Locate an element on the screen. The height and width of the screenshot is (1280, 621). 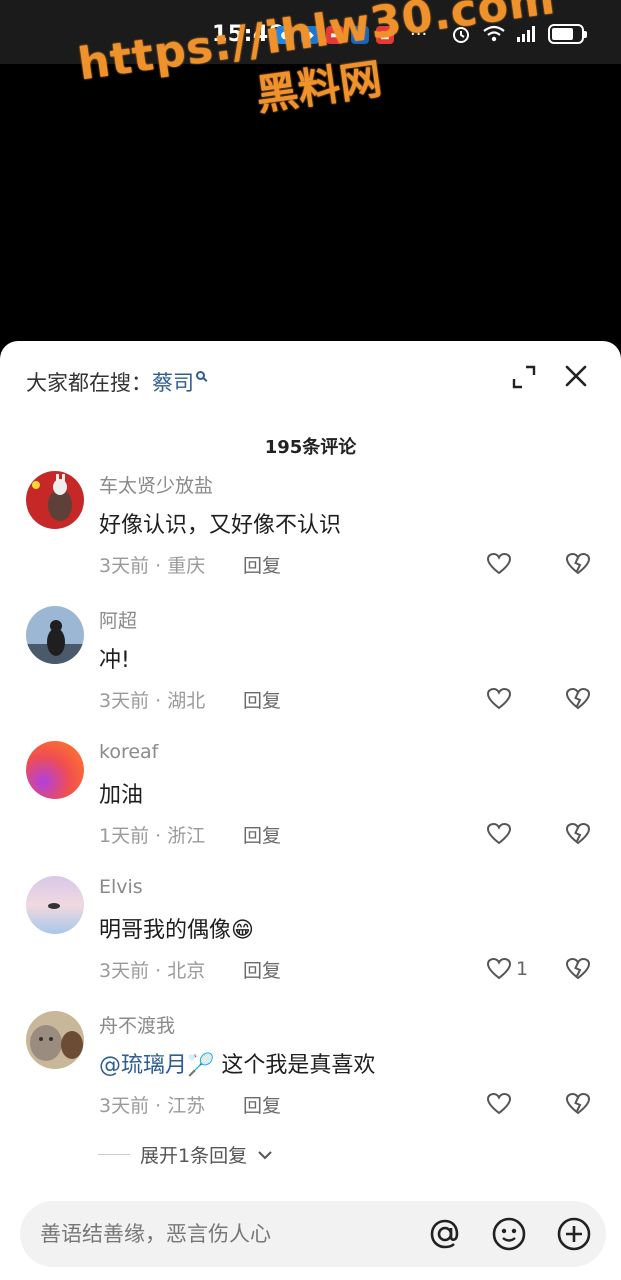
trending-search: 大家都在搜：蔡司 is located at coordinates (115, 382).